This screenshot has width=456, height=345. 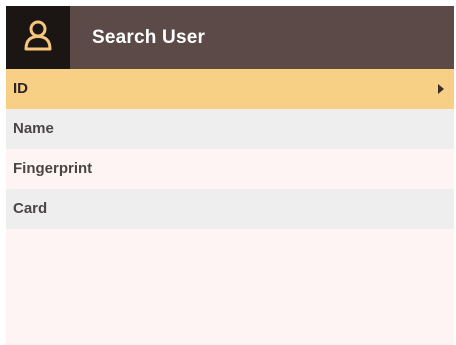 I want to click on user-icon, so click(x=38, y=37).